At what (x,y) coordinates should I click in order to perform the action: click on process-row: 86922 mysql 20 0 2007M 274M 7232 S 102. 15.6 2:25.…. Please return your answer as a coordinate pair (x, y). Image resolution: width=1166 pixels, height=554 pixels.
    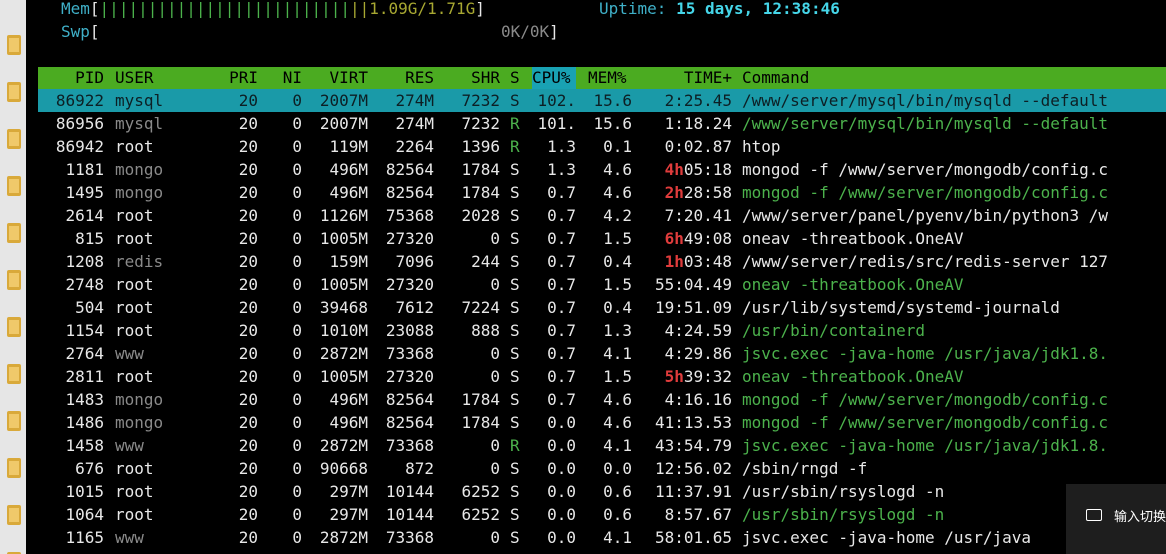
    Looking at the image, I should click on (602, 100).